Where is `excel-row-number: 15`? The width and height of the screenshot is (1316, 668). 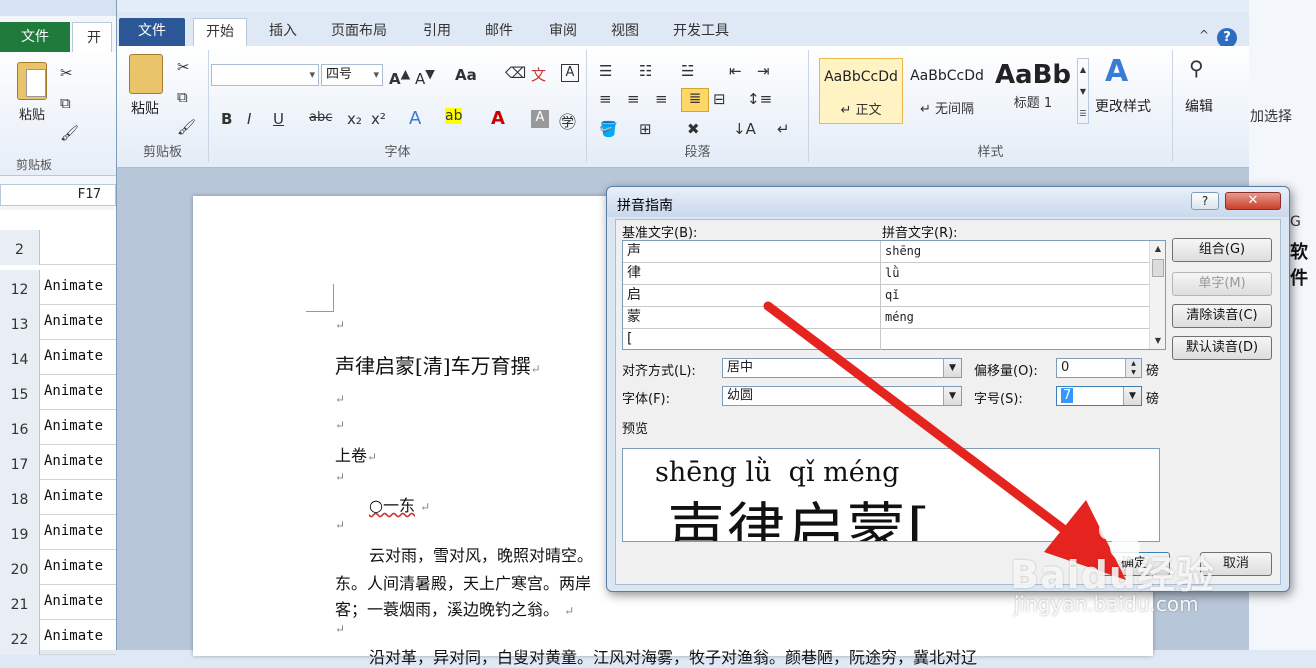
excel-row-number: 15 is located at coordinates (20, 392).